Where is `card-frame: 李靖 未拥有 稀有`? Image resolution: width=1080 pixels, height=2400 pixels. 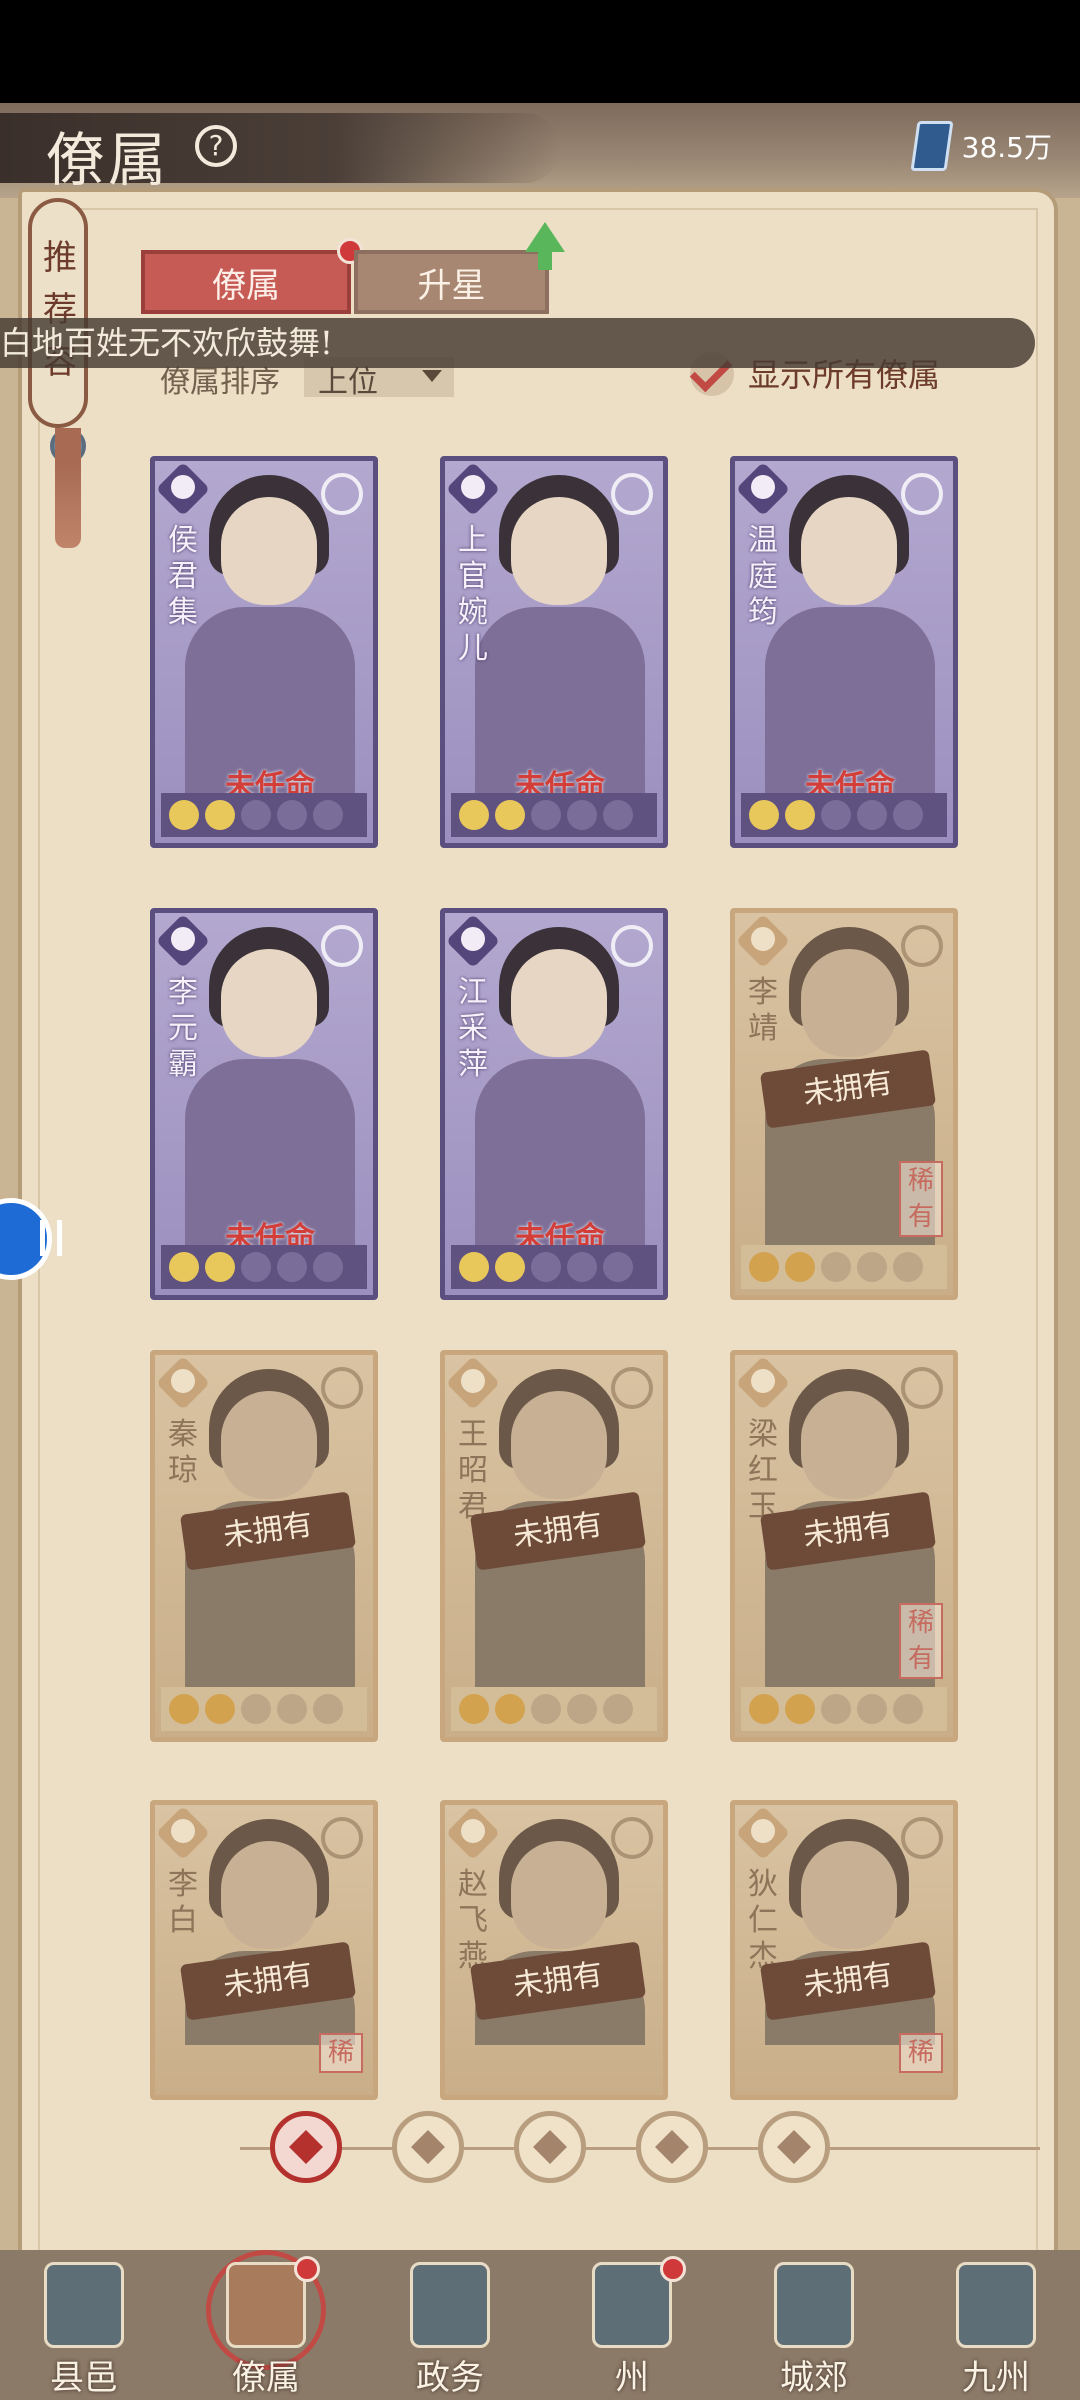 card-frame: 李靖 未拥有 稀有 is located at coordinates (844, 1104).